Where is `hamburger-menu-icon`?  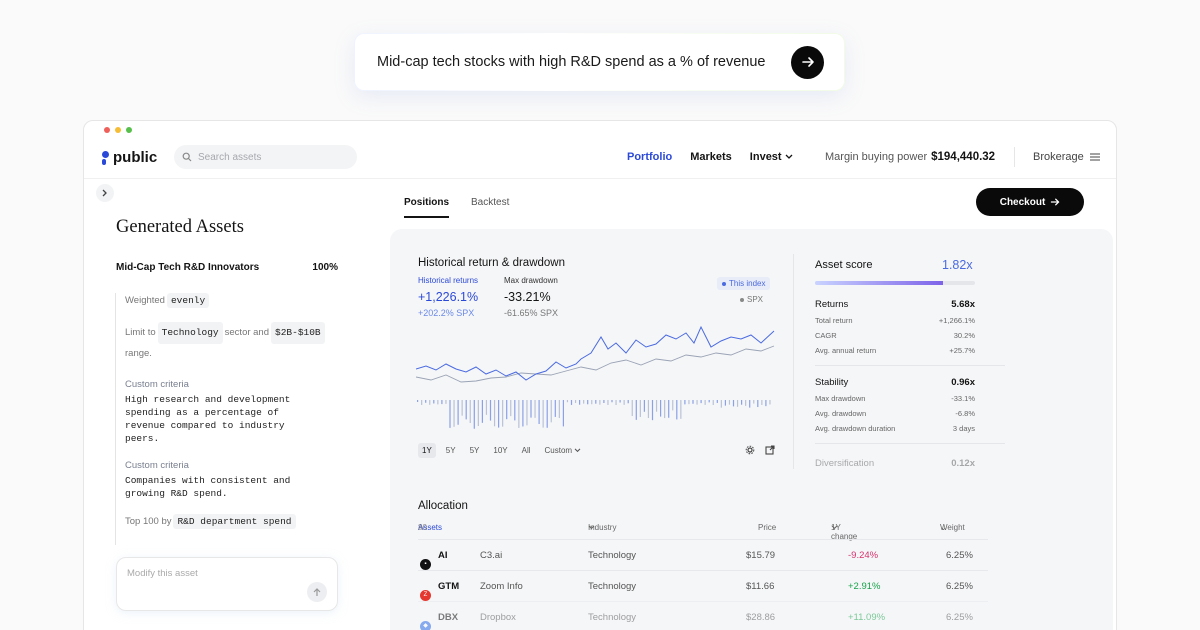 hamburger-menu-icon is located at coordinates (1094, 157).